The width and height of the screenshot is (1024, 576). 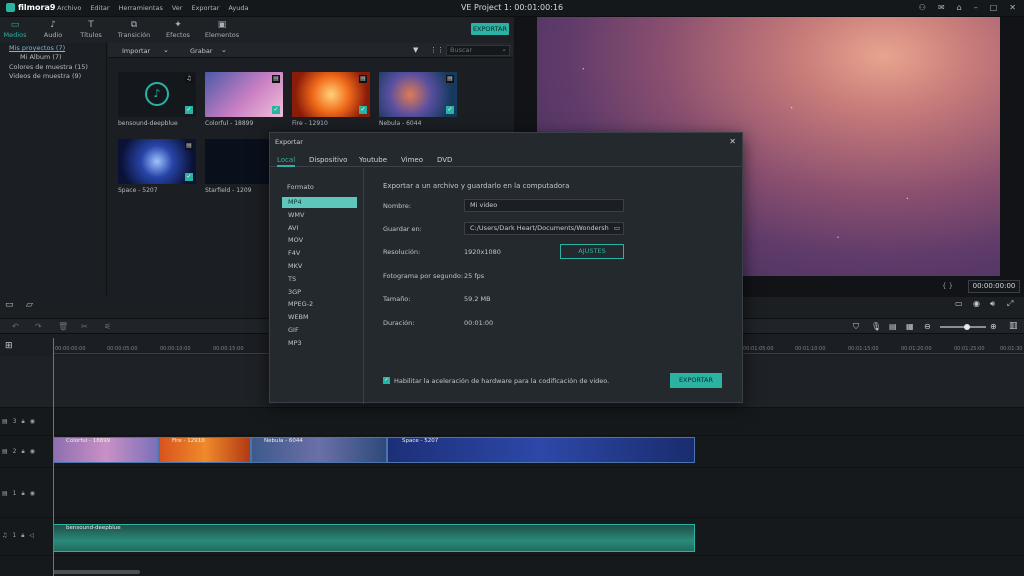 I want to click on tab-dispositivo: Dispositivo, so click(x=328, y=160).